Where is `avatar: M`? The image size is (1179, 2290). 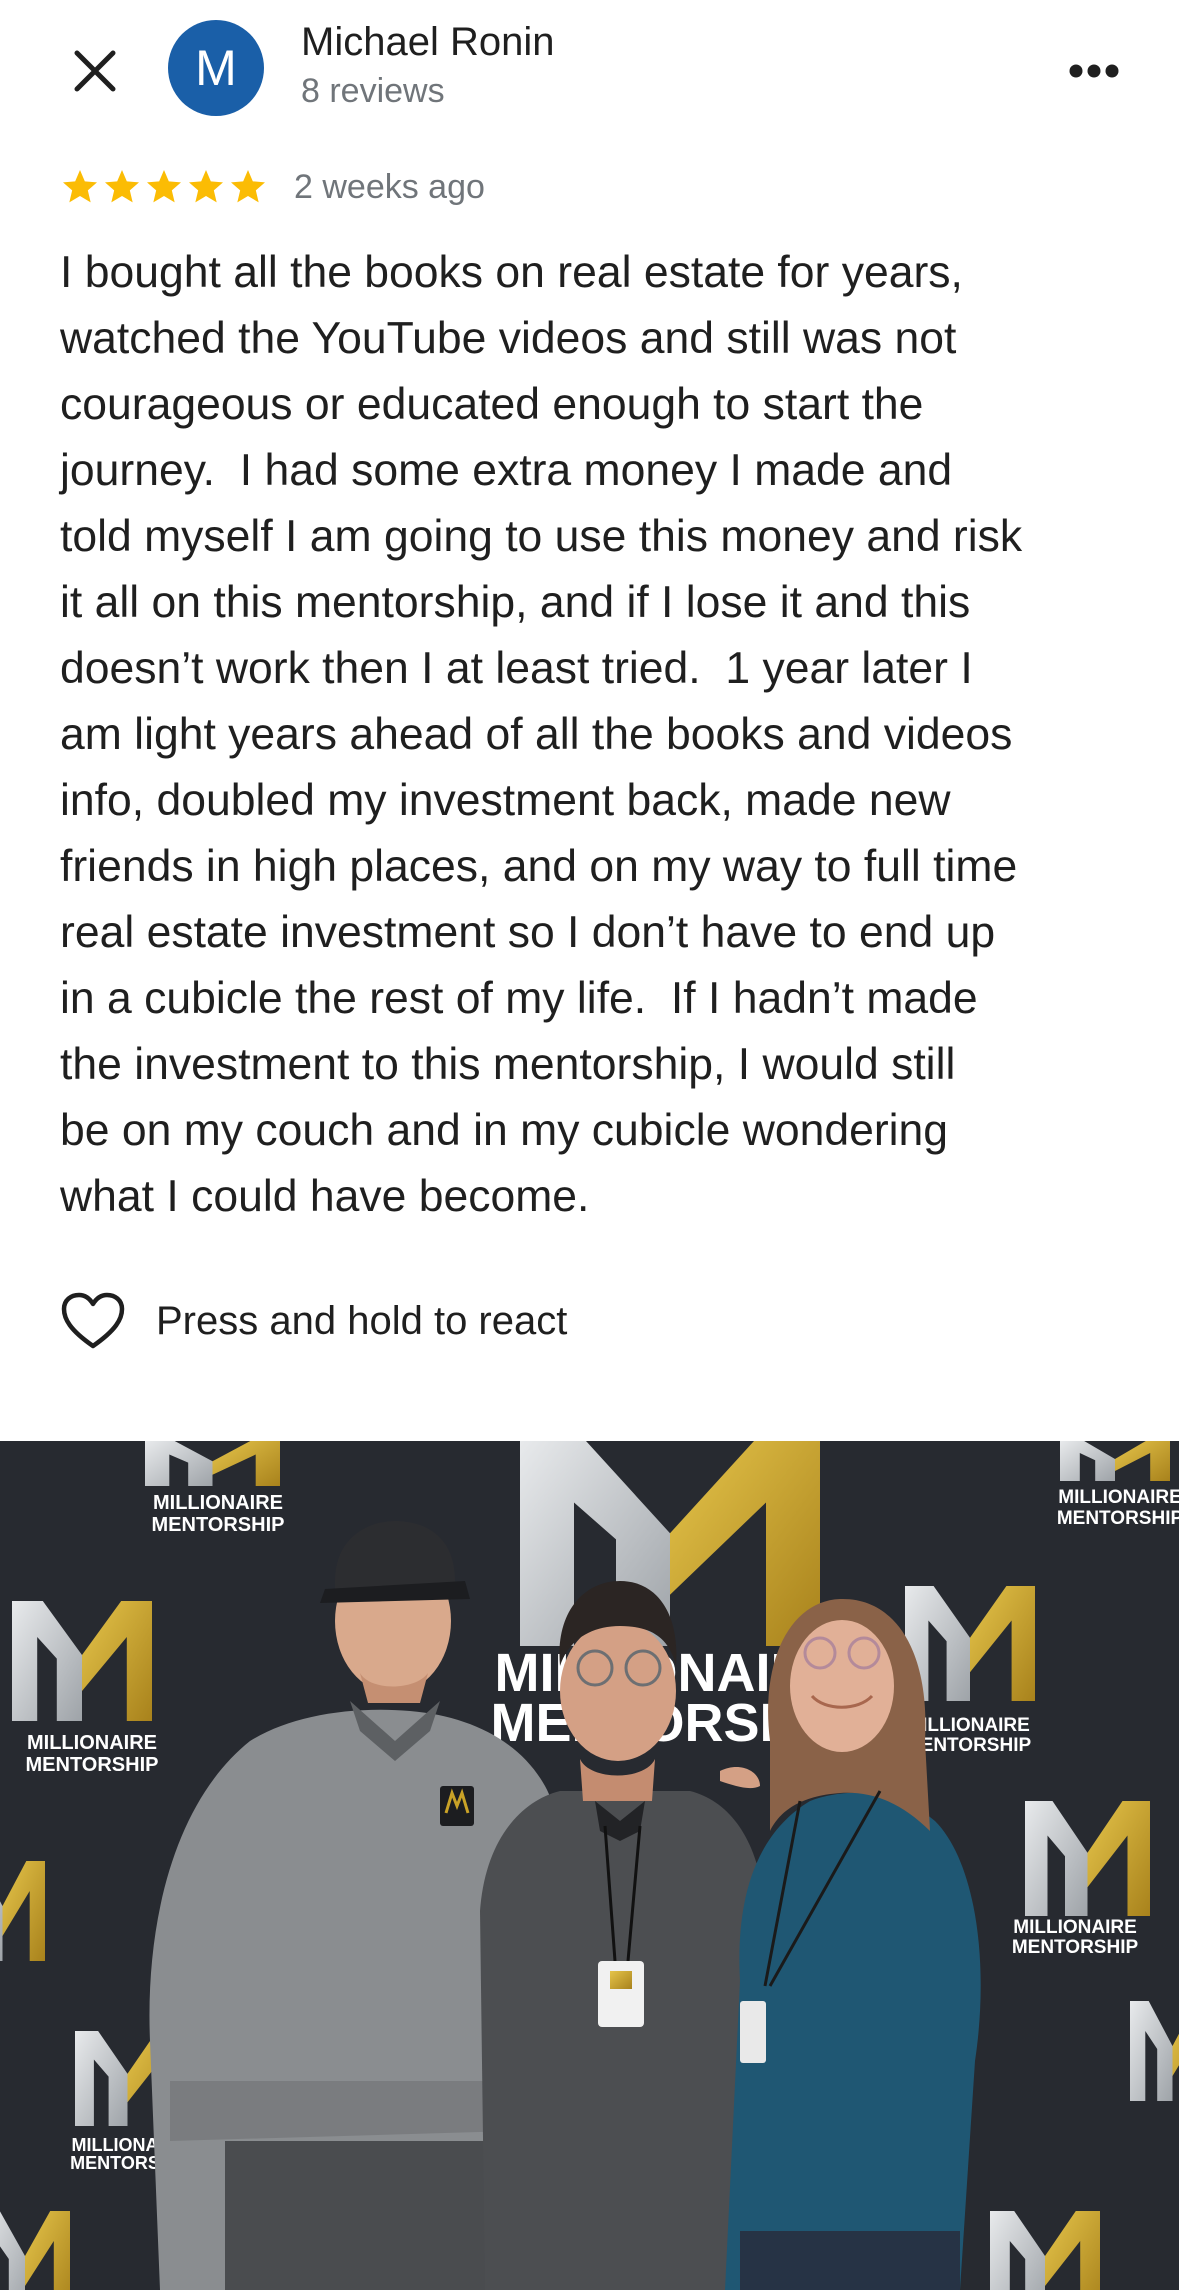
avatar: M is located at coordinates (216, 68).